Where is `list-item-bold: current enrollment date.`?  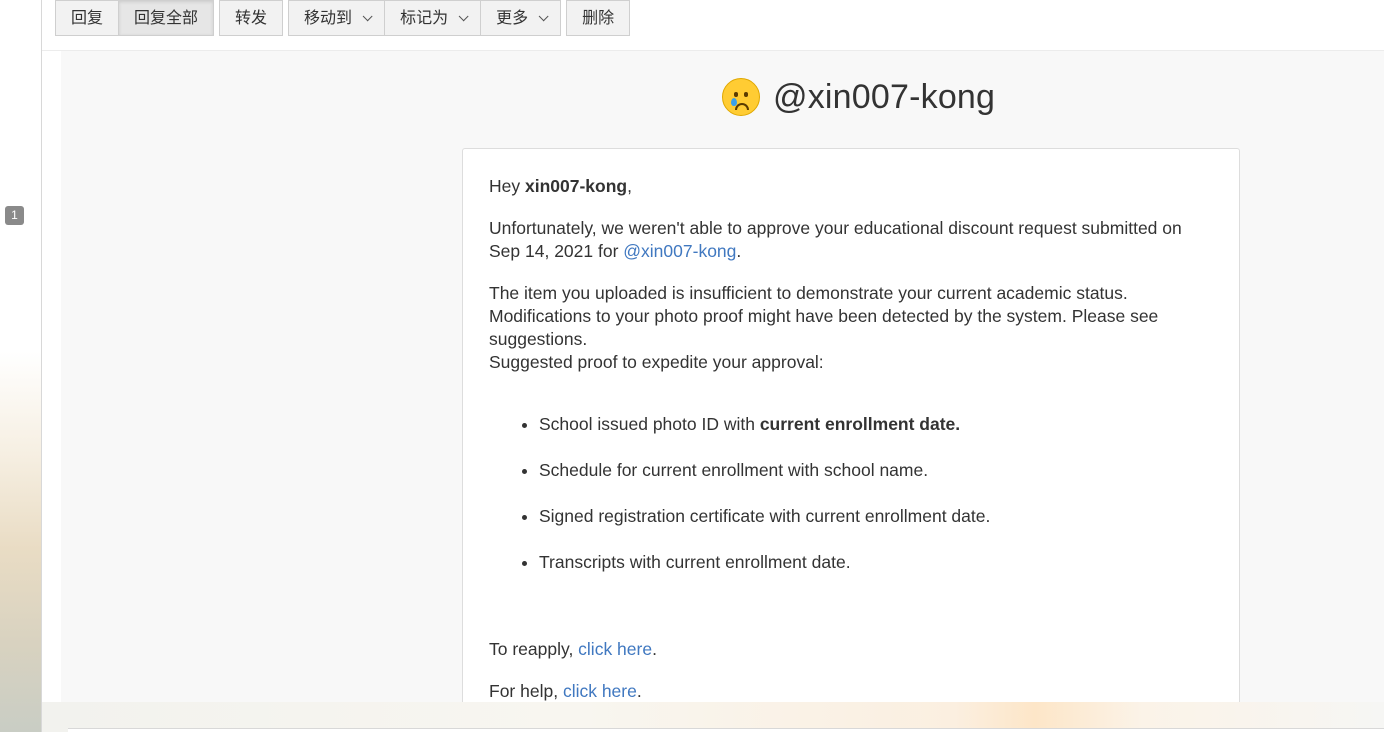
list-item-bold: current enrollment date. is located at coordinates (860, 424).